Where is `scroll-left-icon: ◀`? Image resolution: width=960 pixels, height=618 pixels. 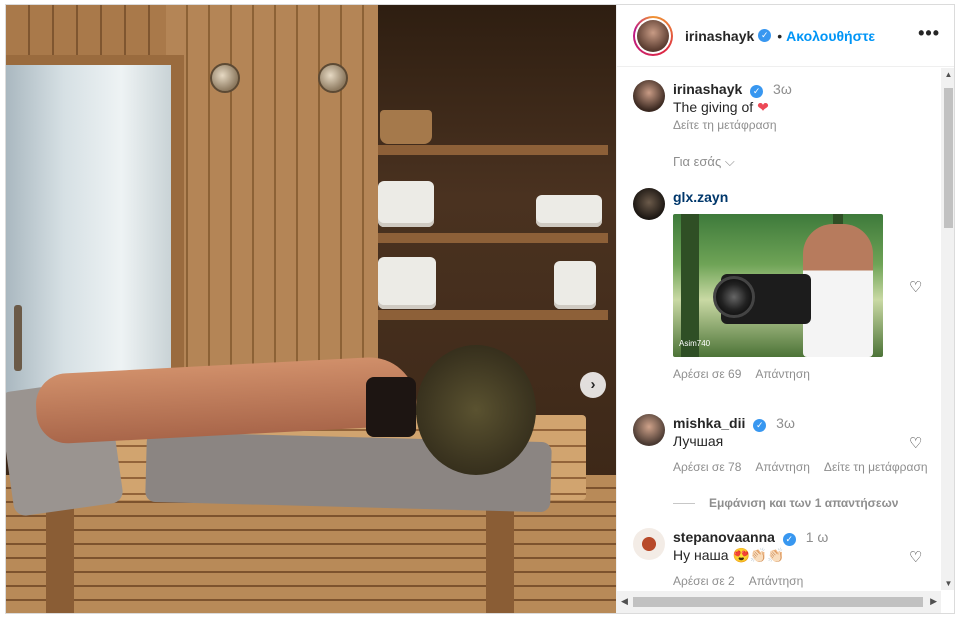 scroll-left-icon: ◀ is located at coordinates (624, 601).